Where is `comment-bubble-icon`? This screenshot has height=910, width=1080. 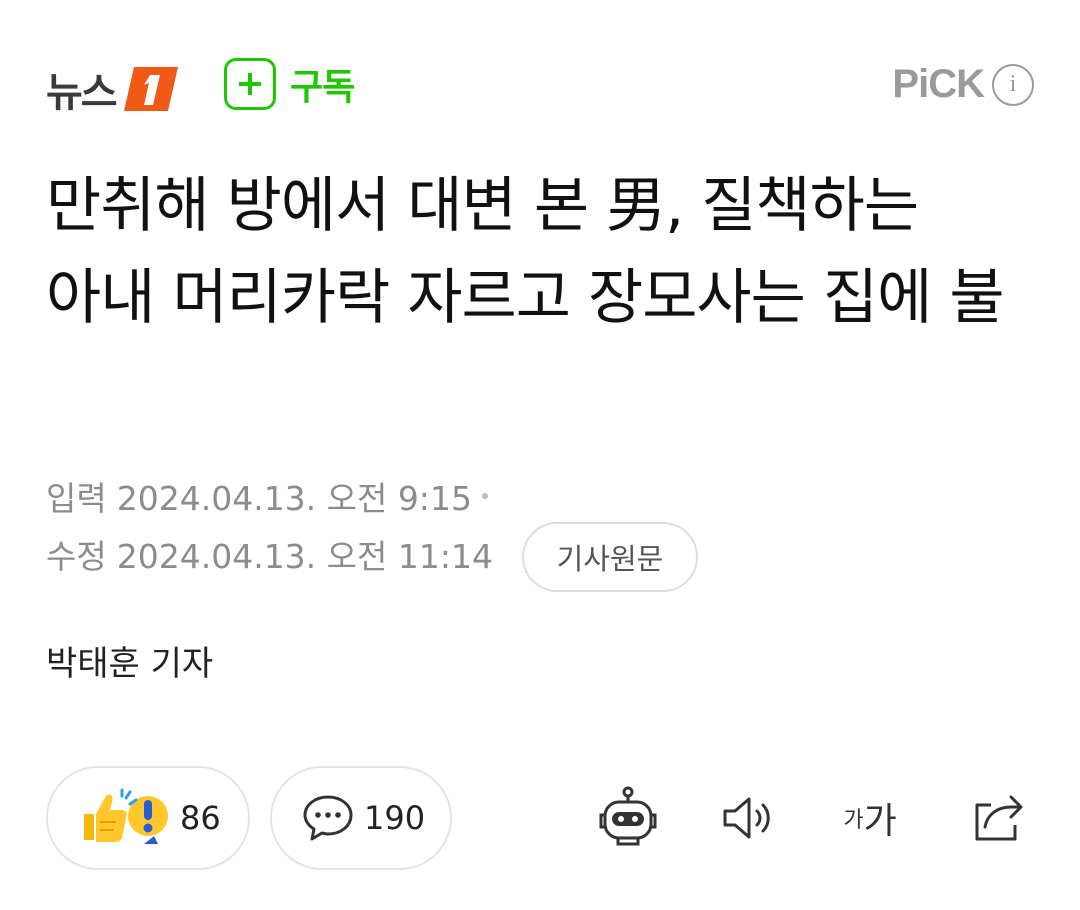
comment-bubble-icon is located at coordinates (328, 818).